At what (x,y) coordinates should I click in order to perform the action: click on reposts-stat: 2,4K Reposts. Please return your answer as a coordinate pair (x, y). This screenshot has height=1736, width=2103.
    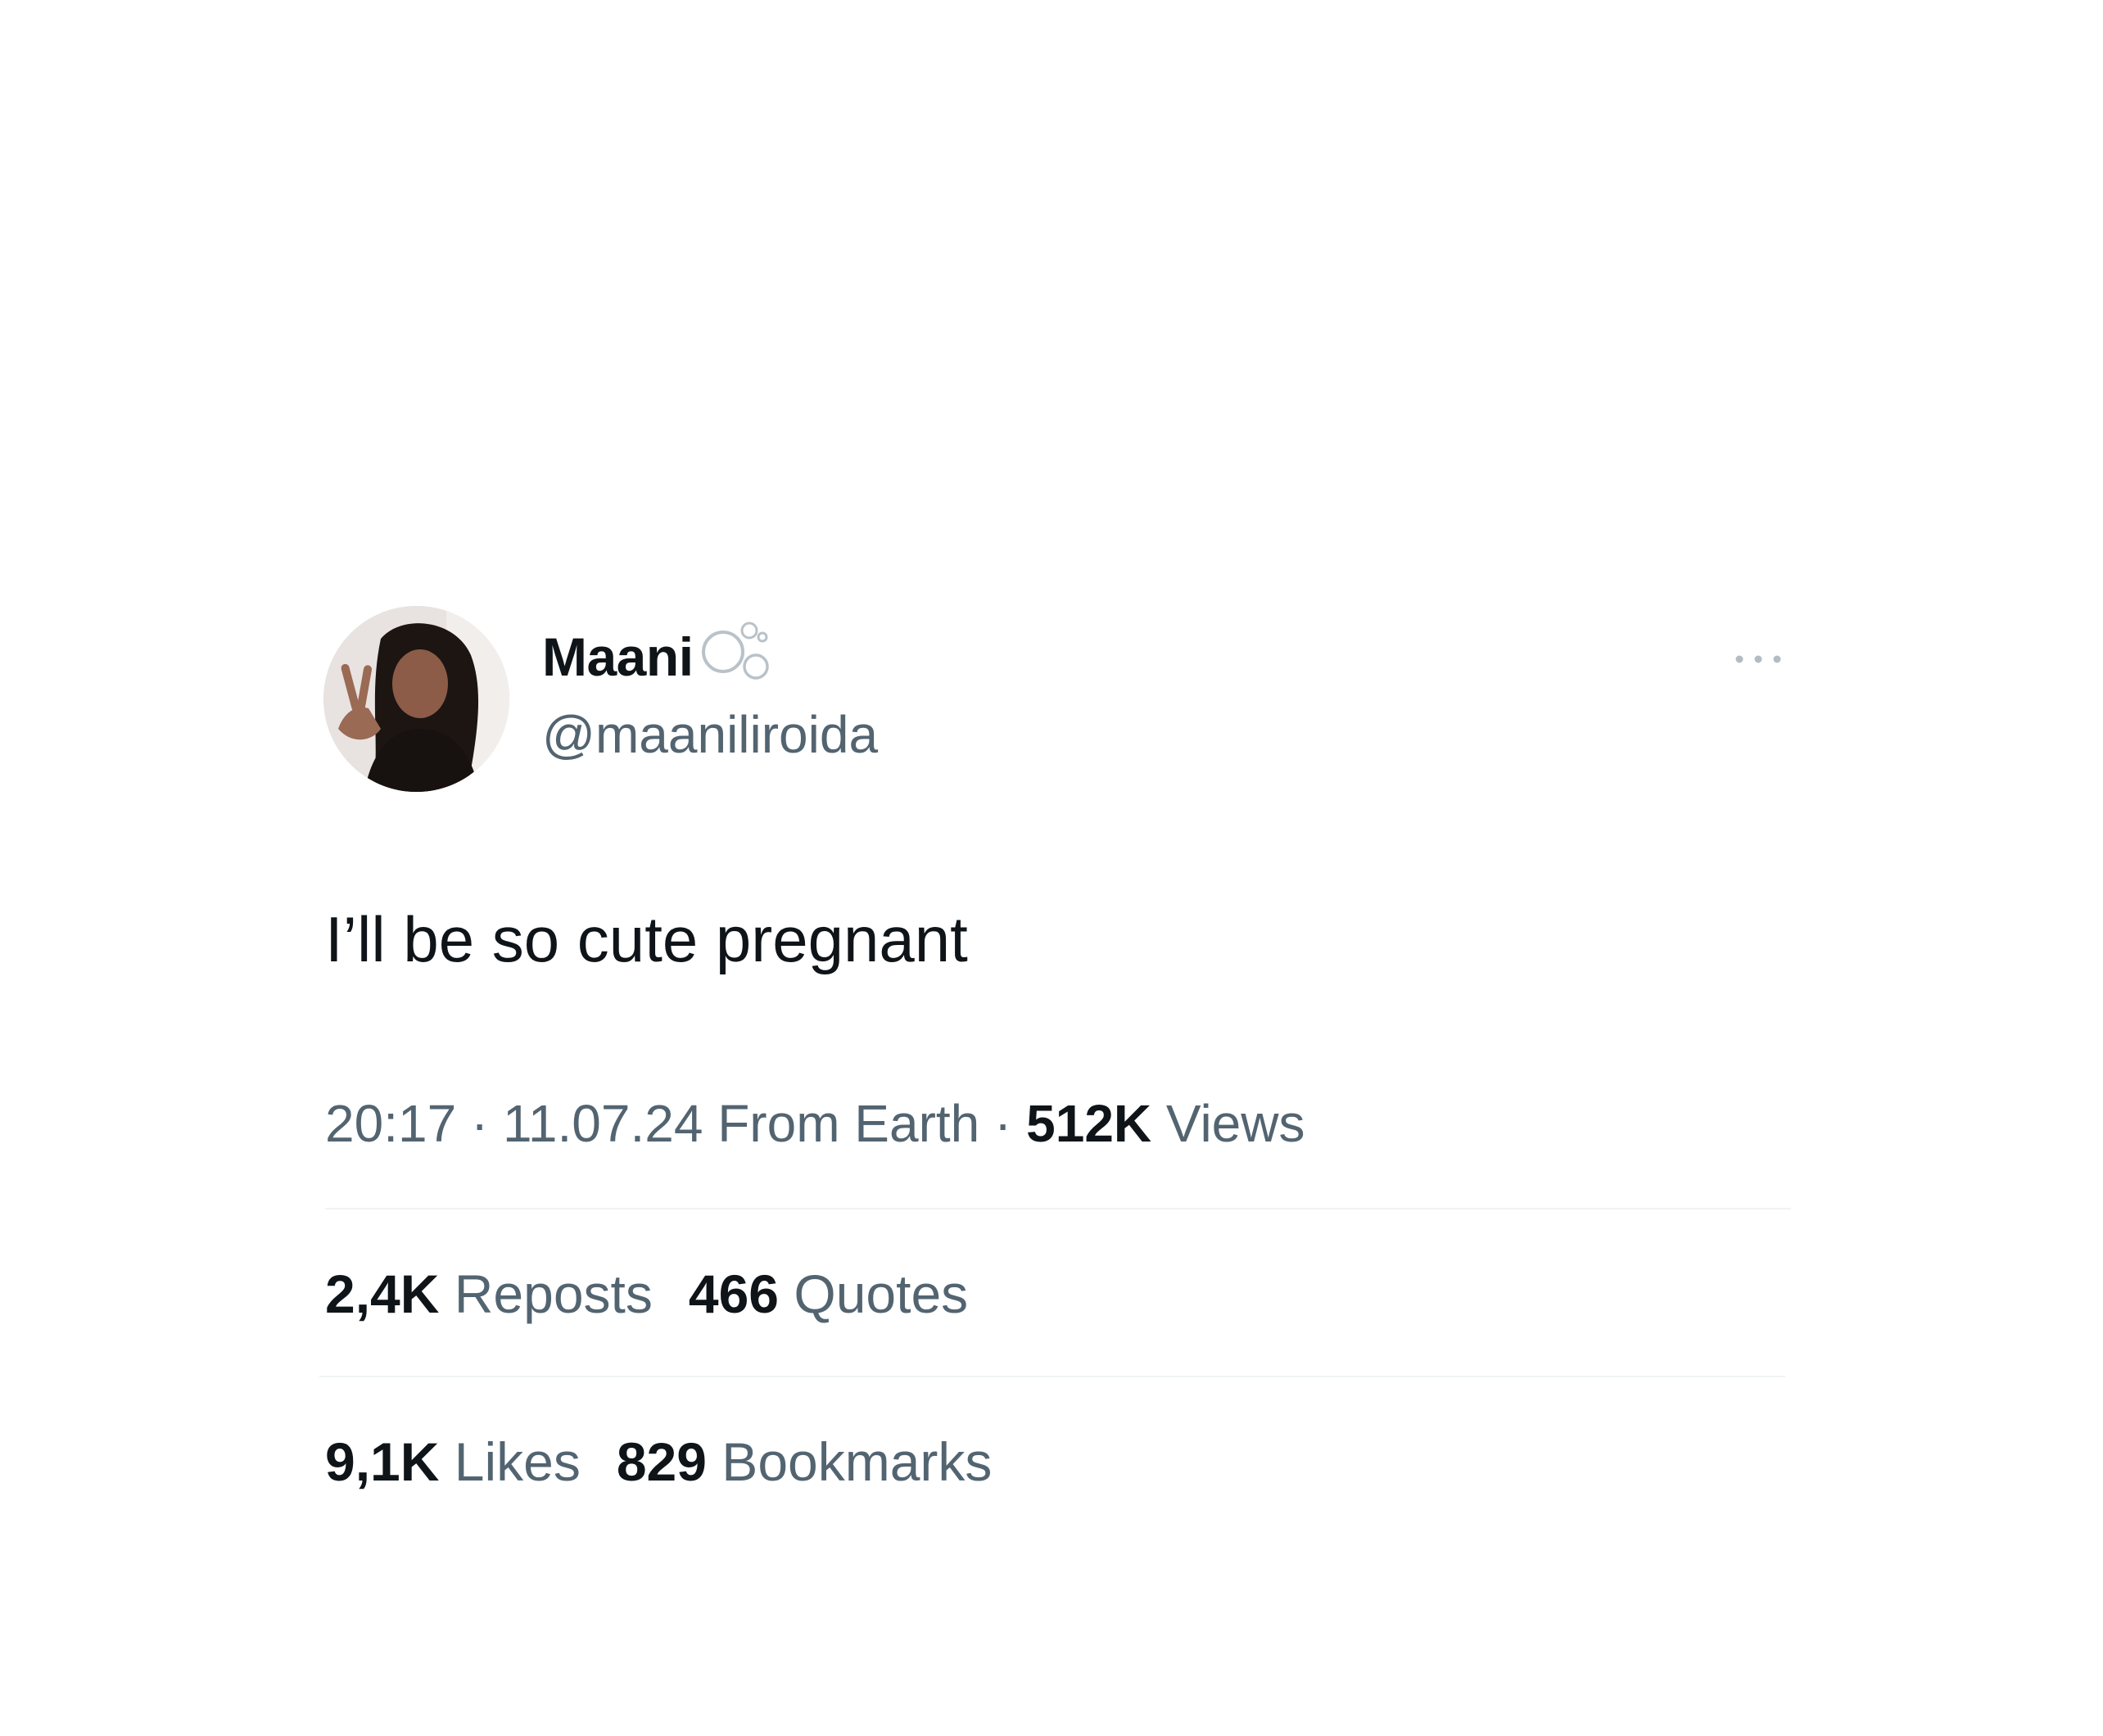
    Looking at the image, I should click on (489, 1294).